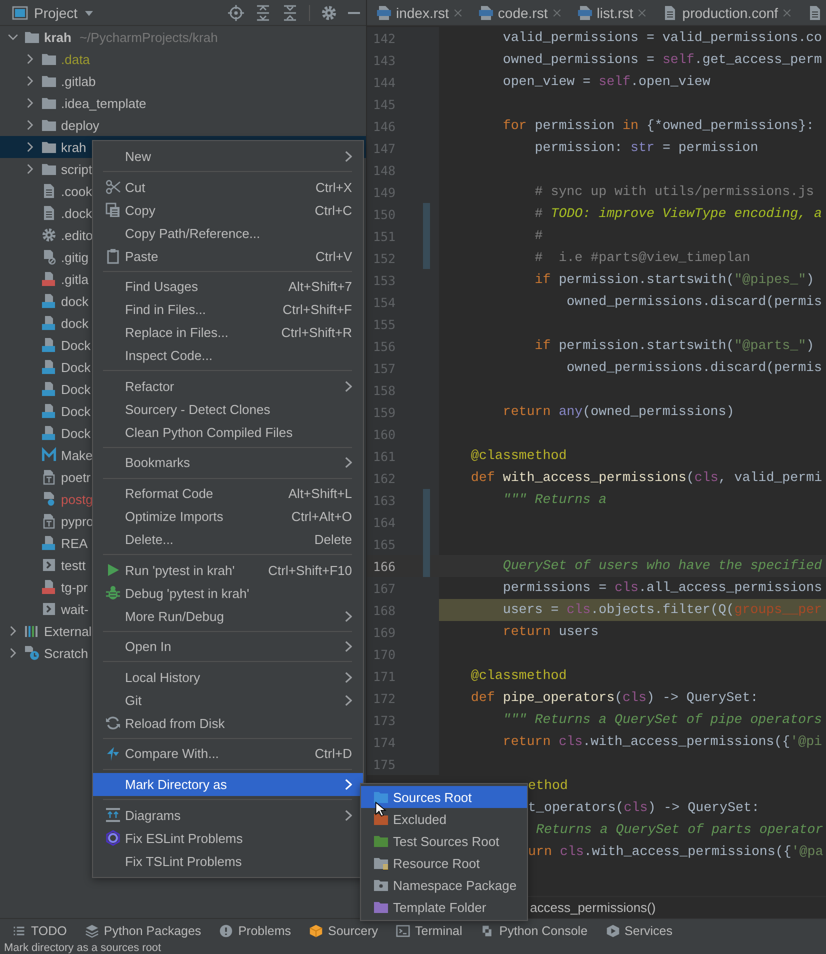 This screenshot has height=954, width=826. Describe the element at coordinates (618, 412) in the screenshot. I see `code-line: return any(owned_permissions)` at that location.